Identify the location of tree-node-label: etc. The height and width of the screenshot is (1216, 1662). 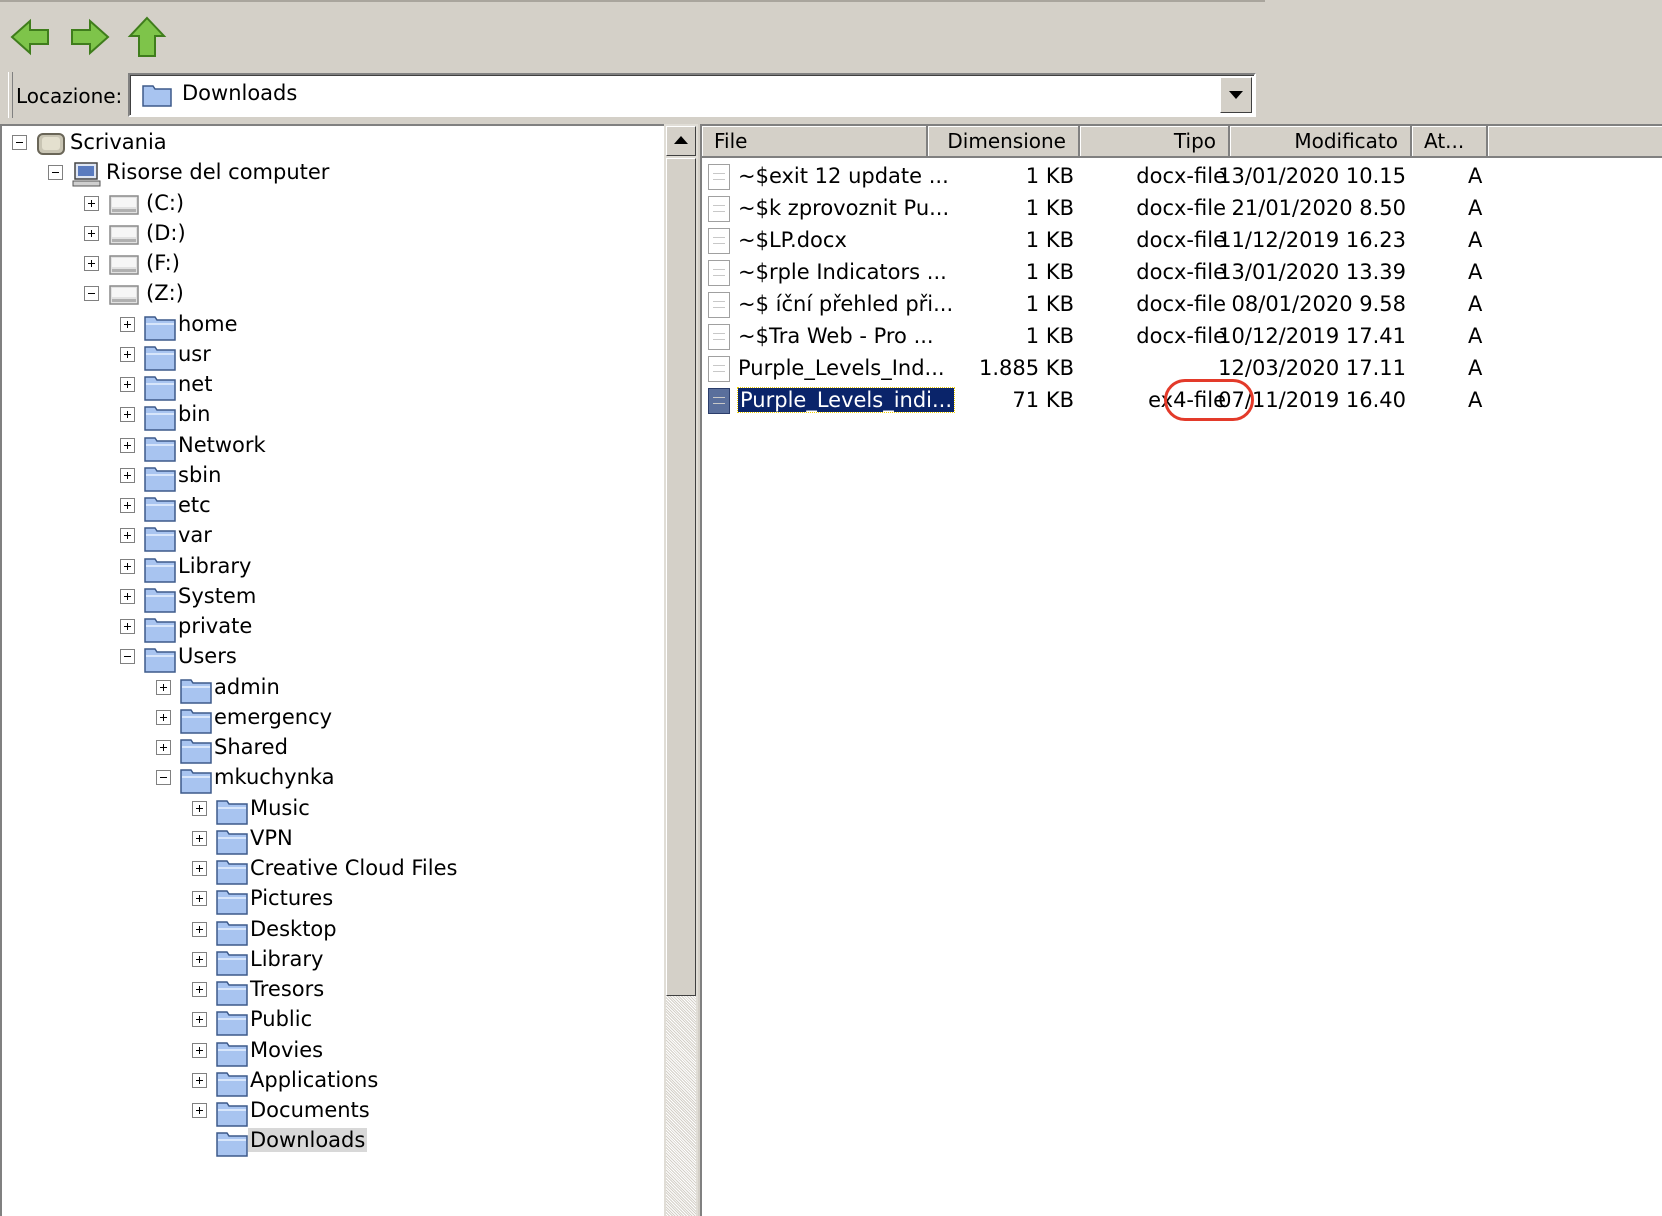
(194, 505).